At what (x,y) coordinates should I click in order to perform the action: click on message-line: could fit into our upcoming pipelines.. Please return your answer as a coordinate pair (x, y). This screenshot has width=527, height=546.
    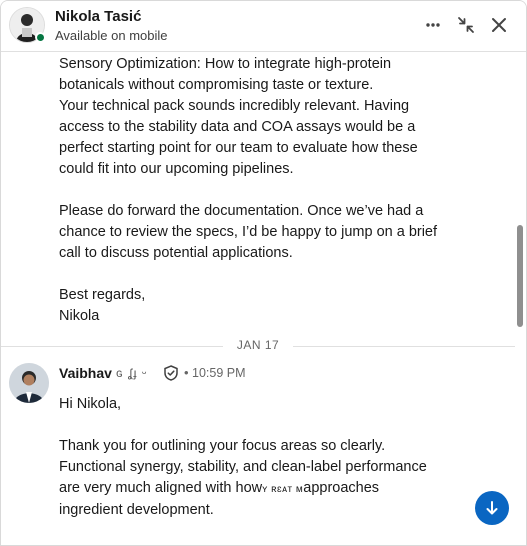
    Looking at the image, I should click on (176, 169).